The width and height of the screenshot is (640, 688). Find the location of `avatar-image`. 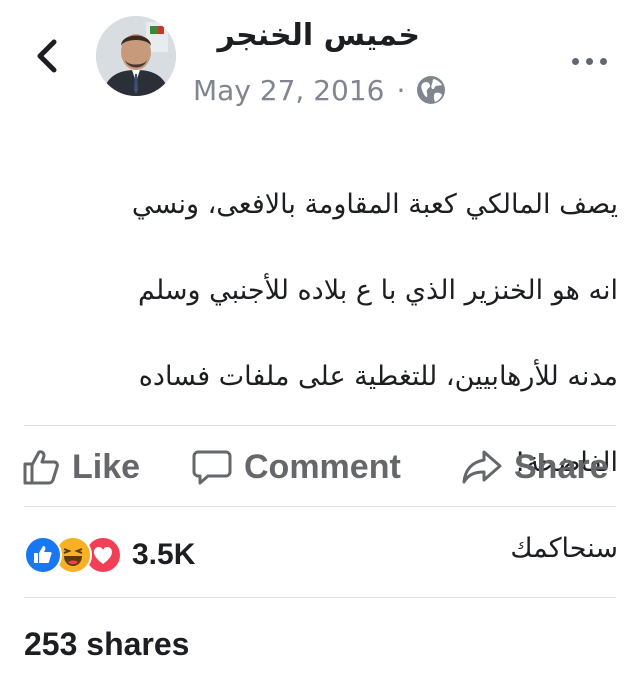

avatar-image is located at coordinates (136, 56).